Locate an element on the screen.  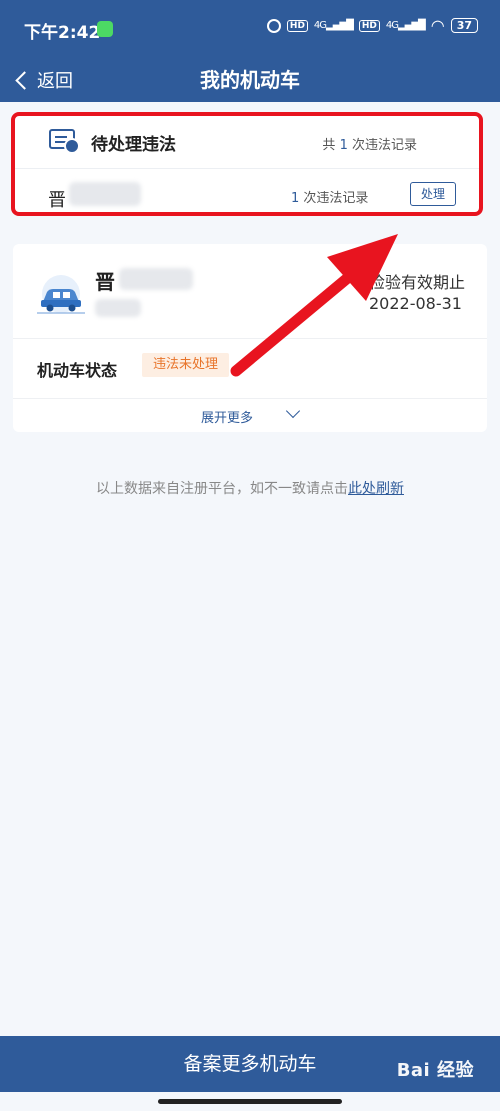
page-title: 我的机动车 is located at coordinates (250, 80).